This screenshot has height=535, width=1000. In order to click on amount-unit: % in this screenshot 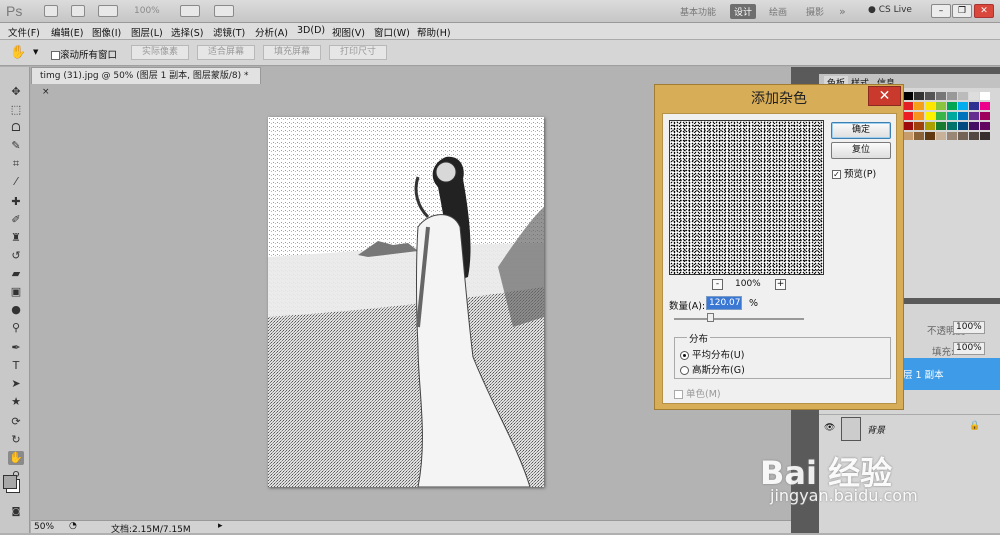, I will do `click(754, 303)`.